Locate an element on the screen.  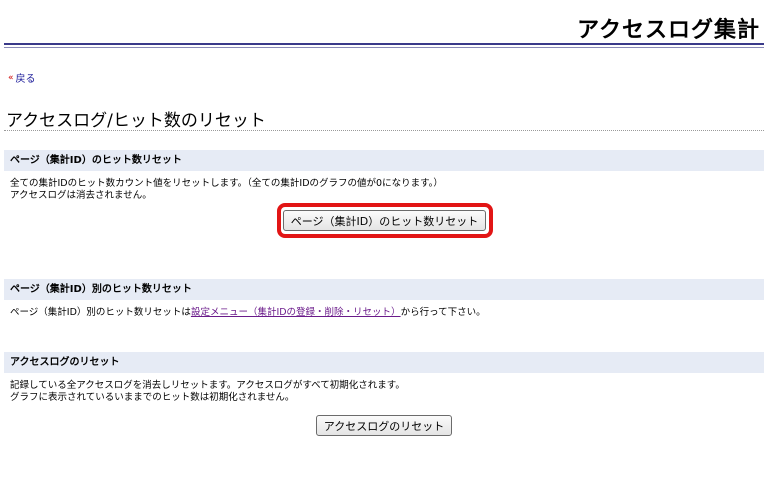
header-rule is located at coordinates (384, 44).